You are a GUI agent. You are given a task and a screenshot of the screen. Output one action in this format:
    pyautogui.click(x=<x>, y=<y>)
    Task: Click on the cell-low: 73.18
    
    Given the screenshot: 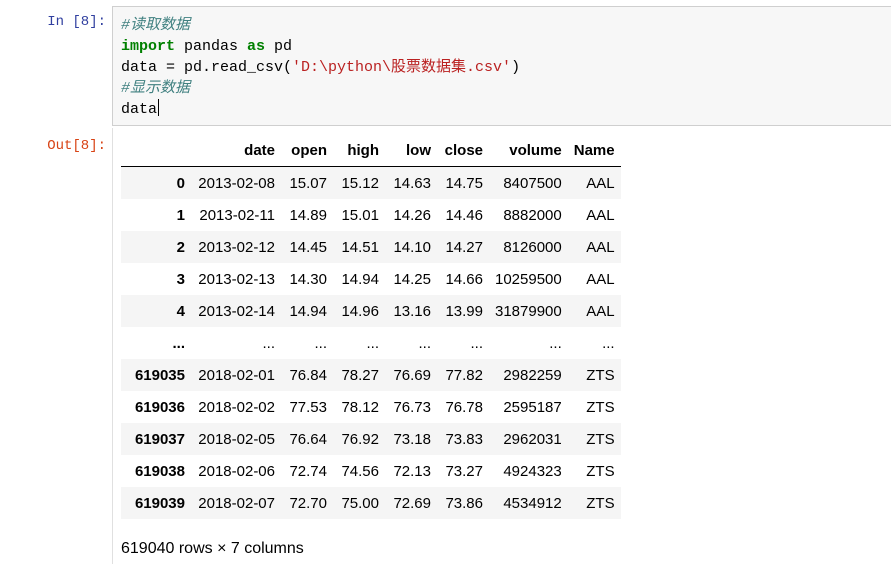 What is the action you would take?
    pyautogui.click(x=412, y=439)
    